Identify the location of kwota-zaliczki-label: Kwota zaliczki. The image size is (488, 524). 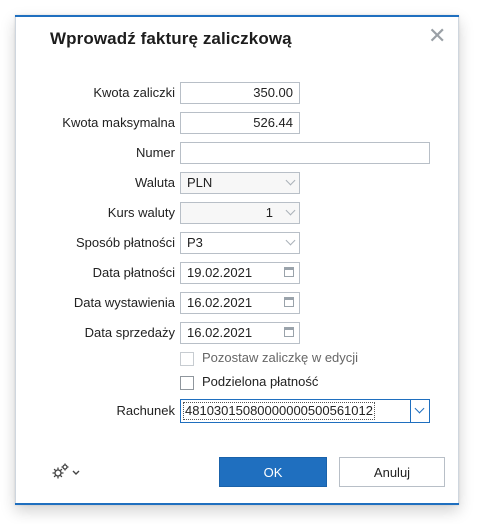
(134, 92).